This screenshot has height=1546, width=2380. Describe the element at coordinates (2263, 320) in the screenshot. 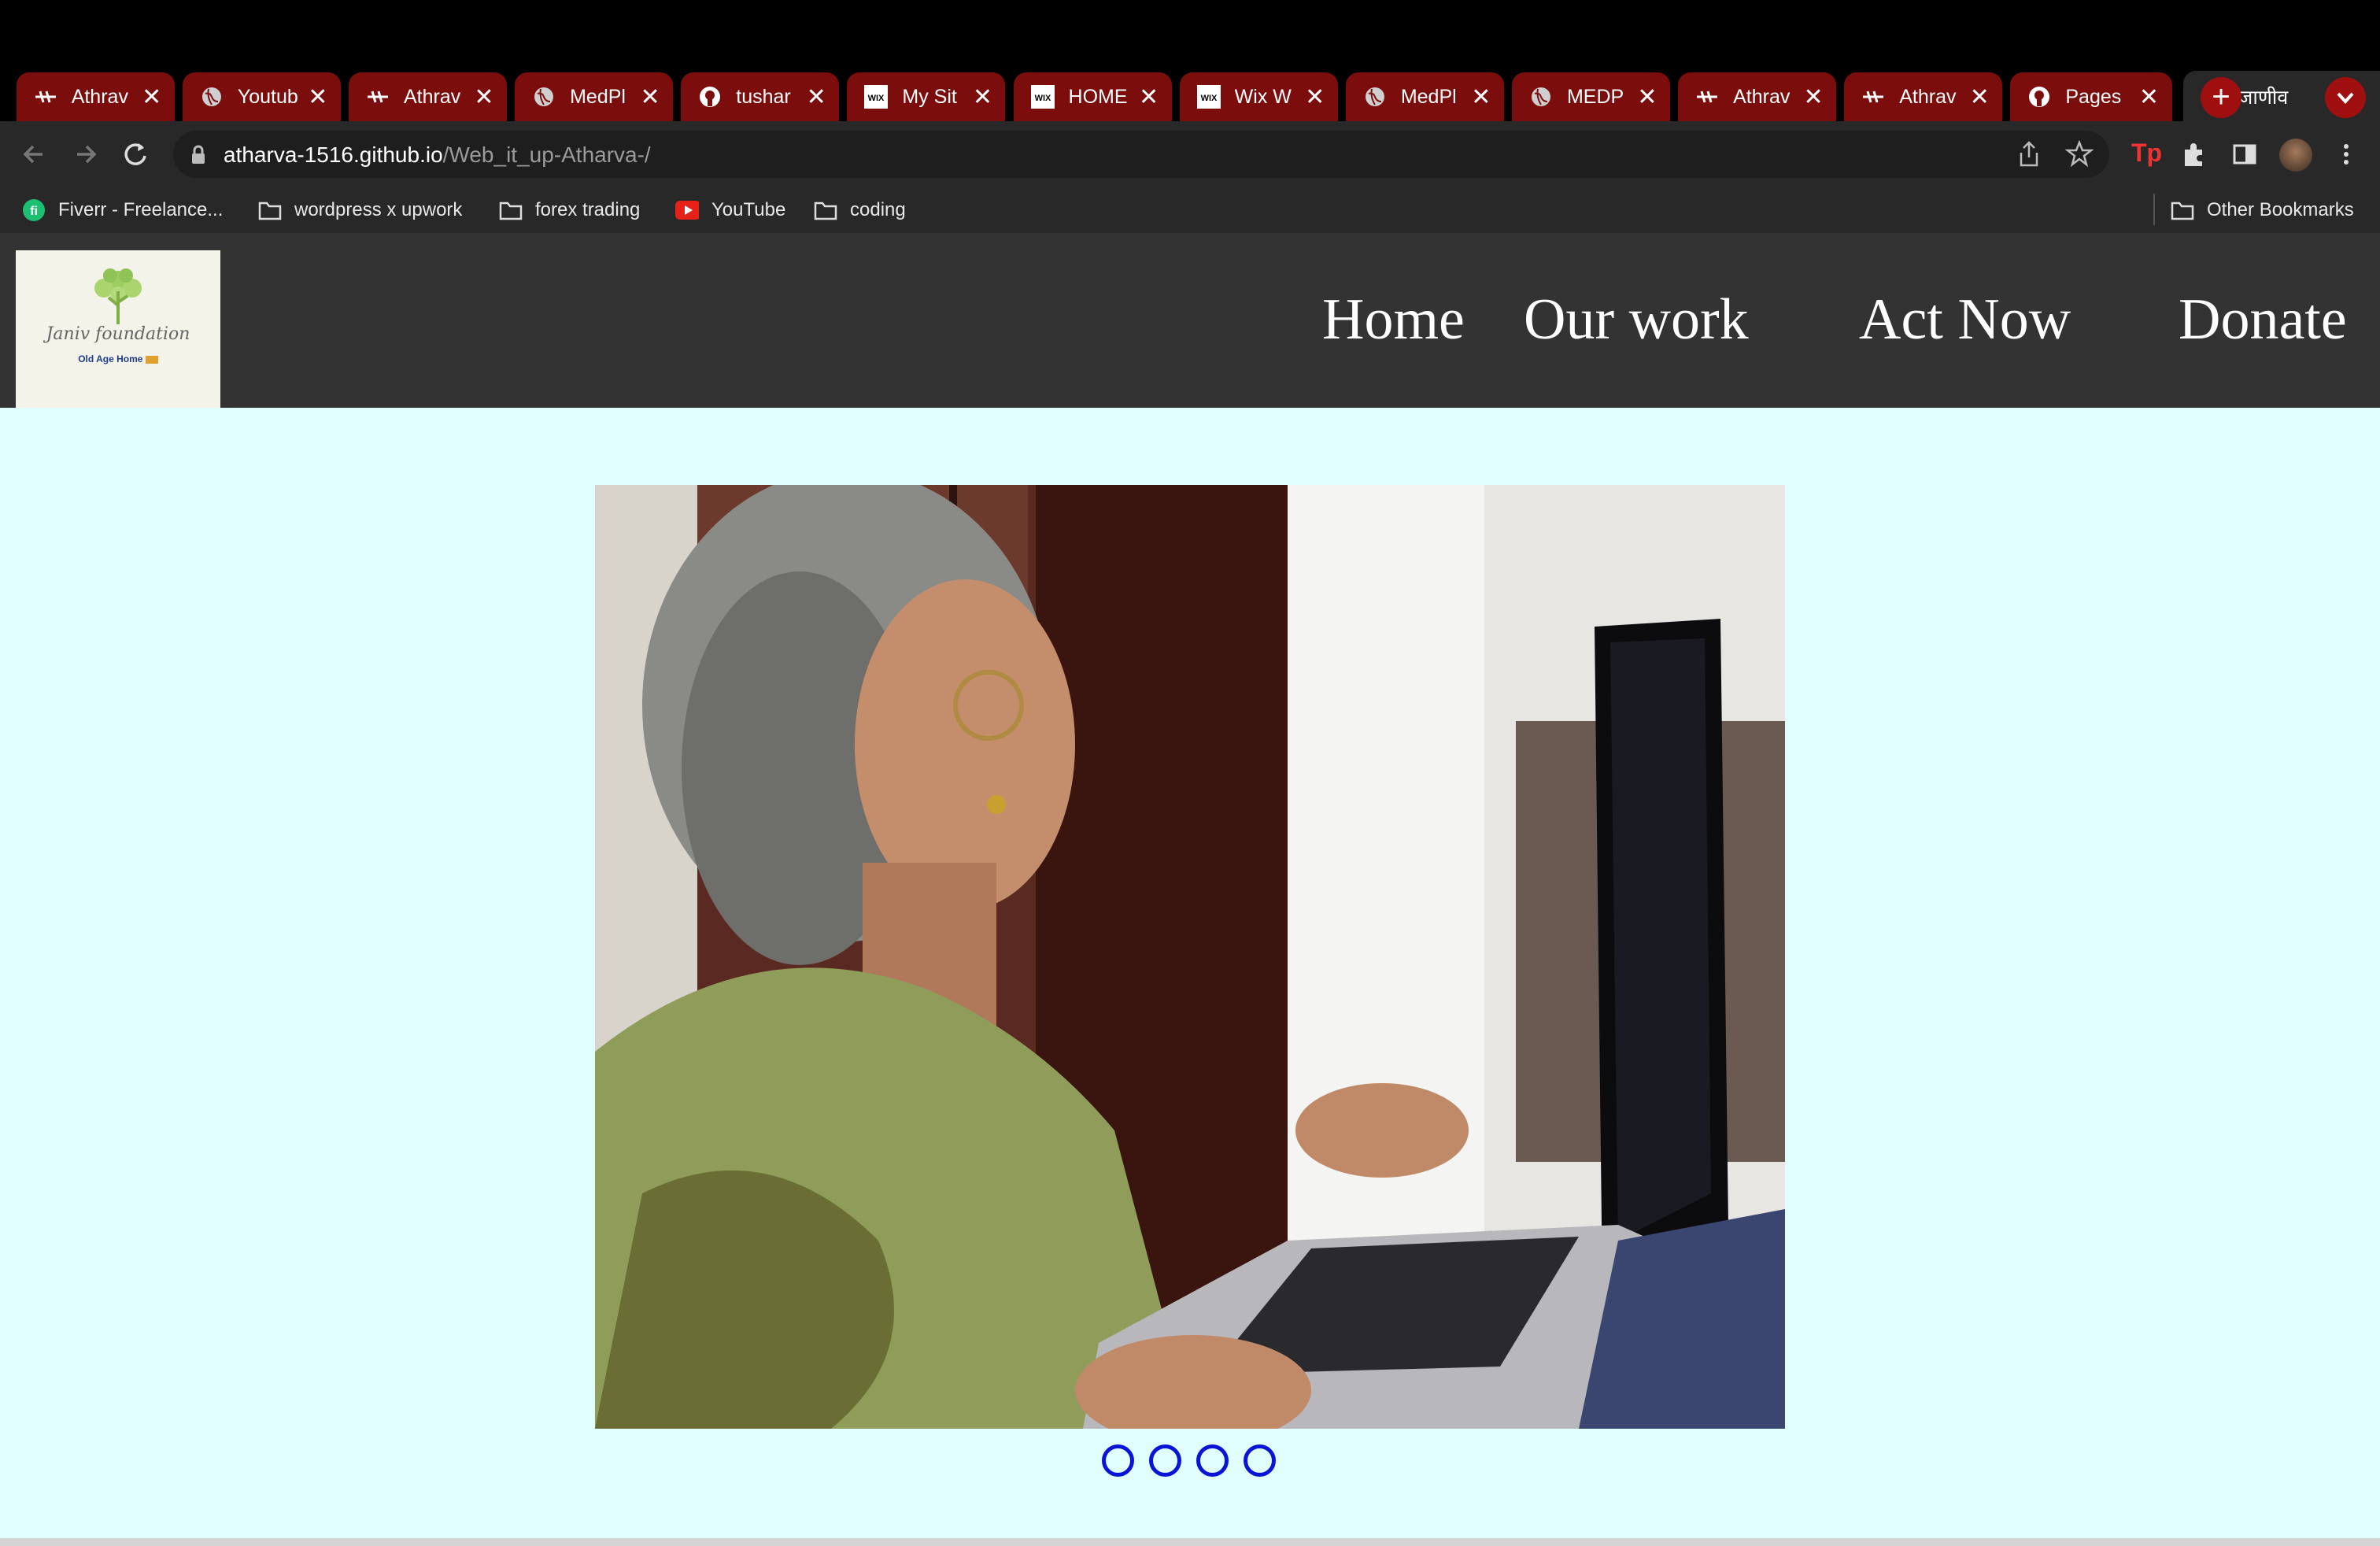

I see `nav-link-donate: Donate` at that location.